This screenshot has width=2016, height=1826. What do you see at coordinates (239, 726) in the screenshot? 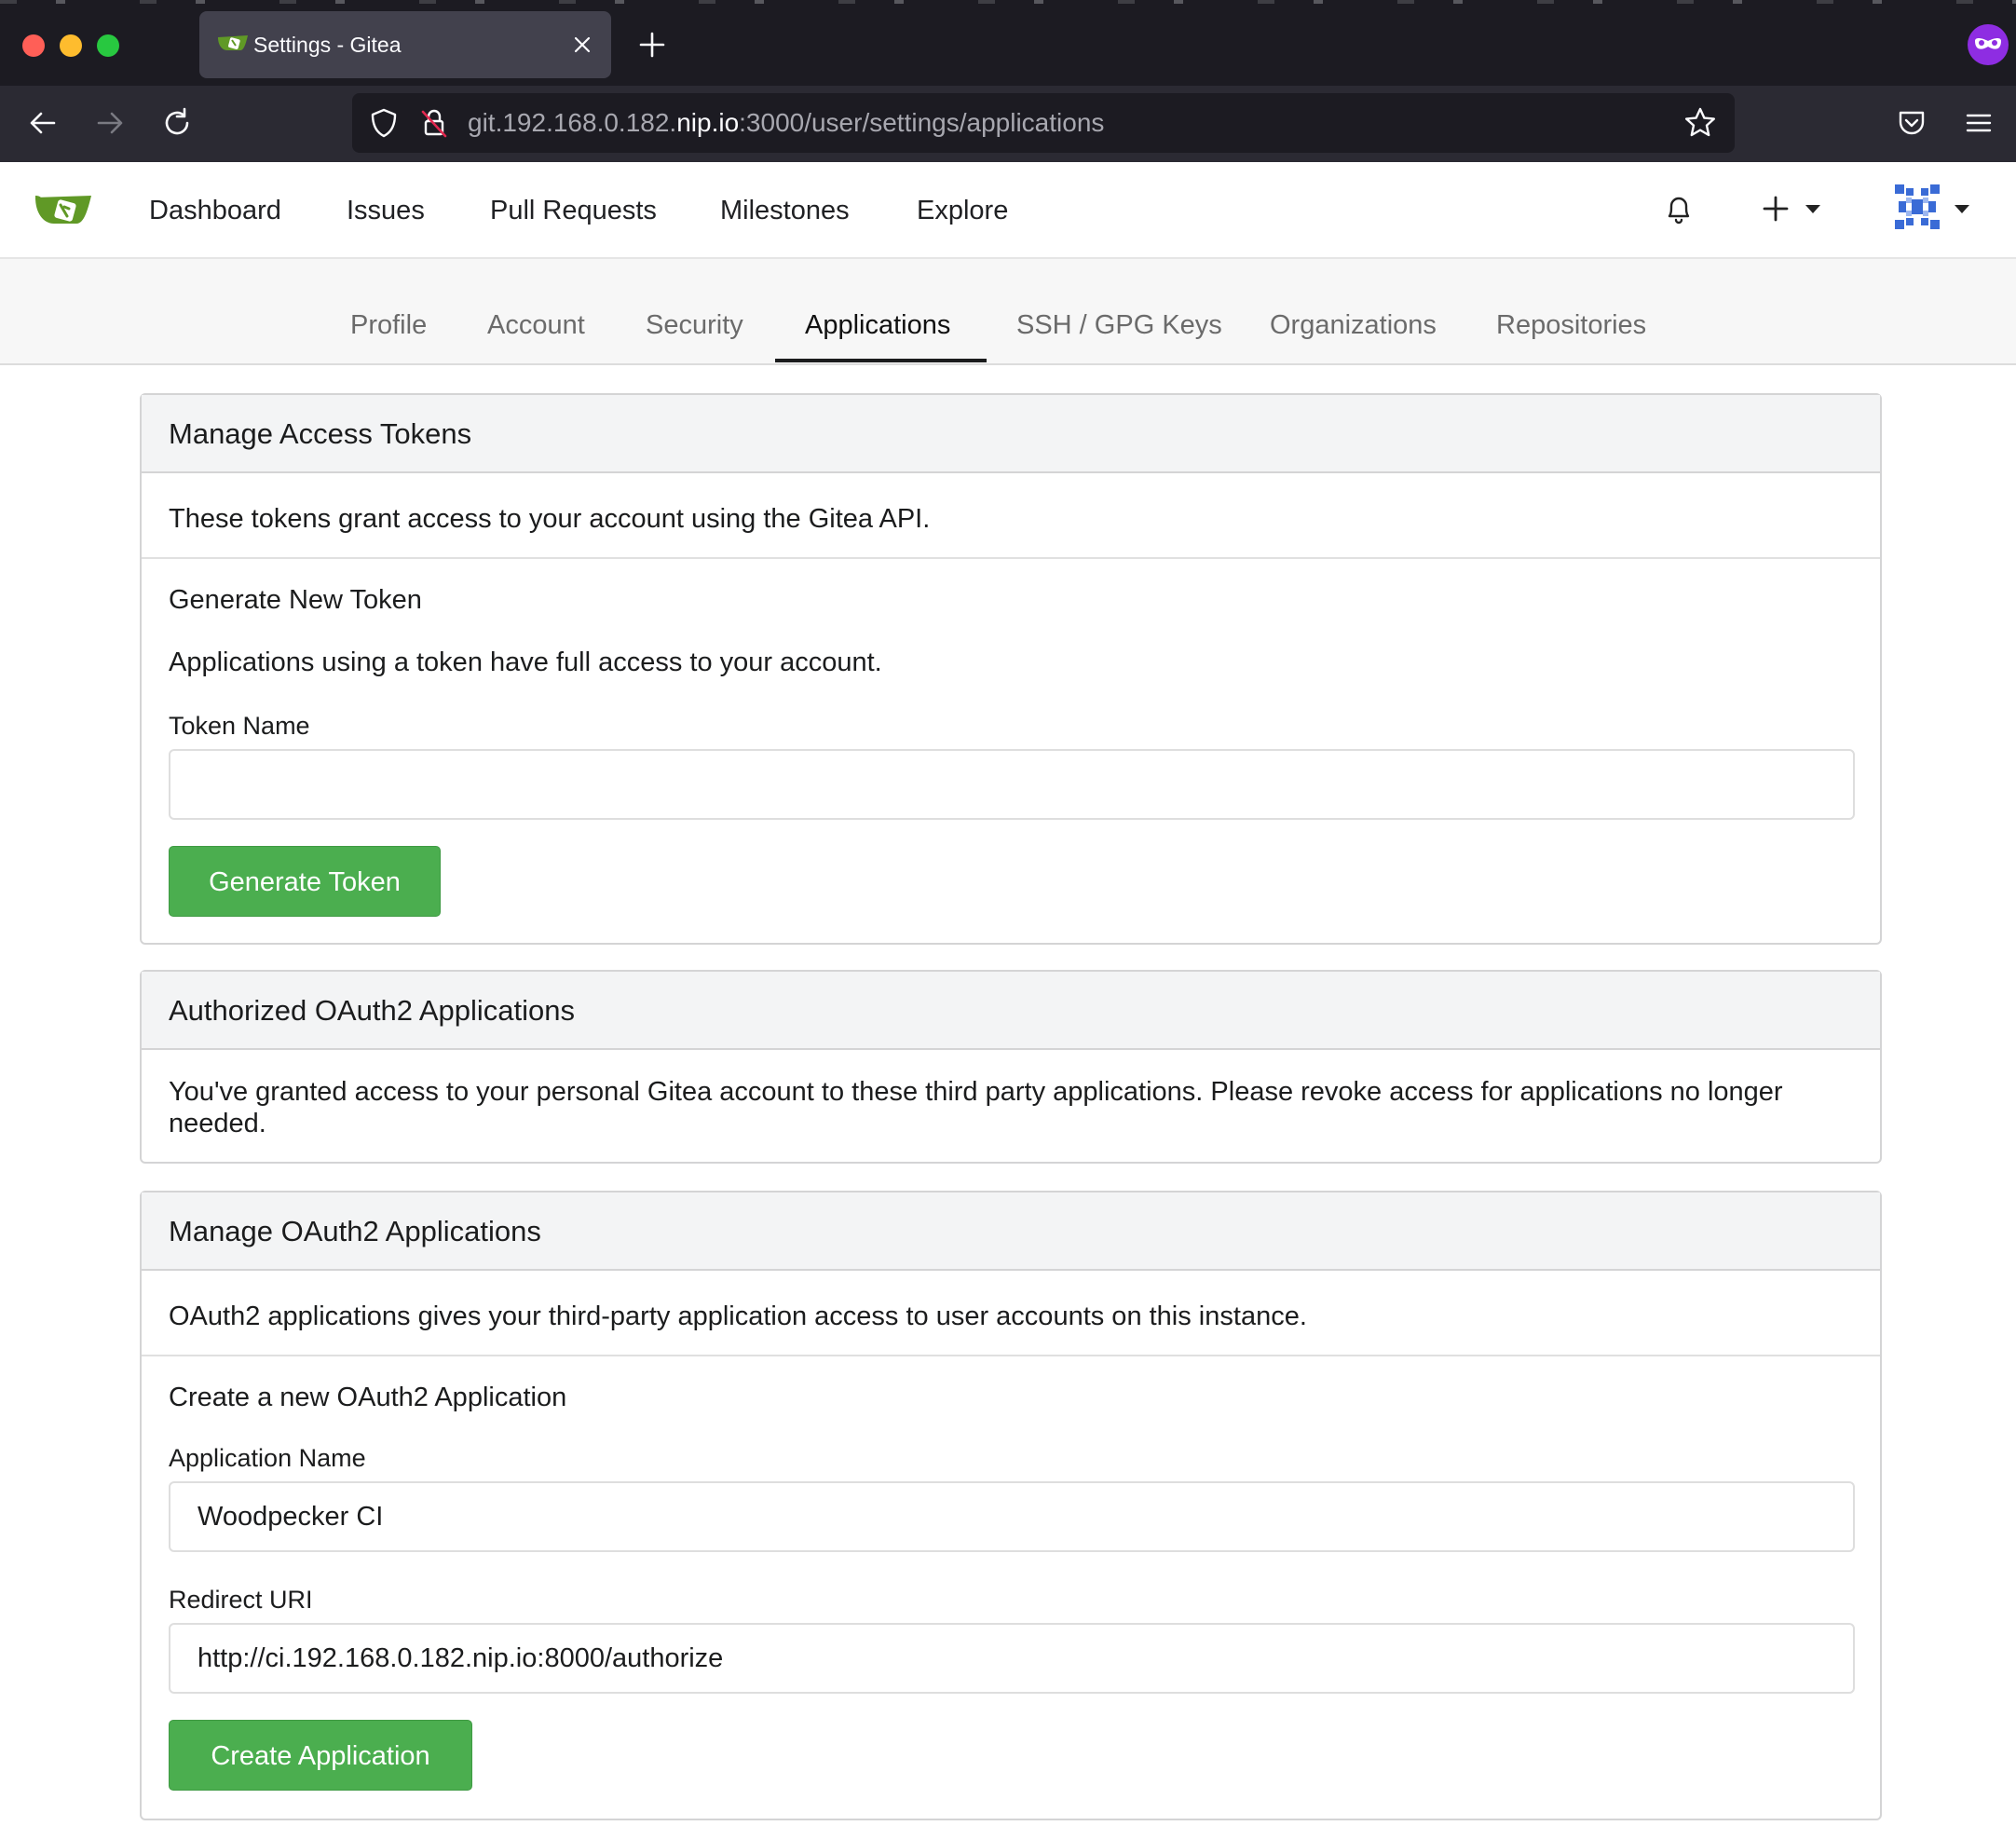
I see `token-name-label: Token Name` at bounding box center [239, 726].